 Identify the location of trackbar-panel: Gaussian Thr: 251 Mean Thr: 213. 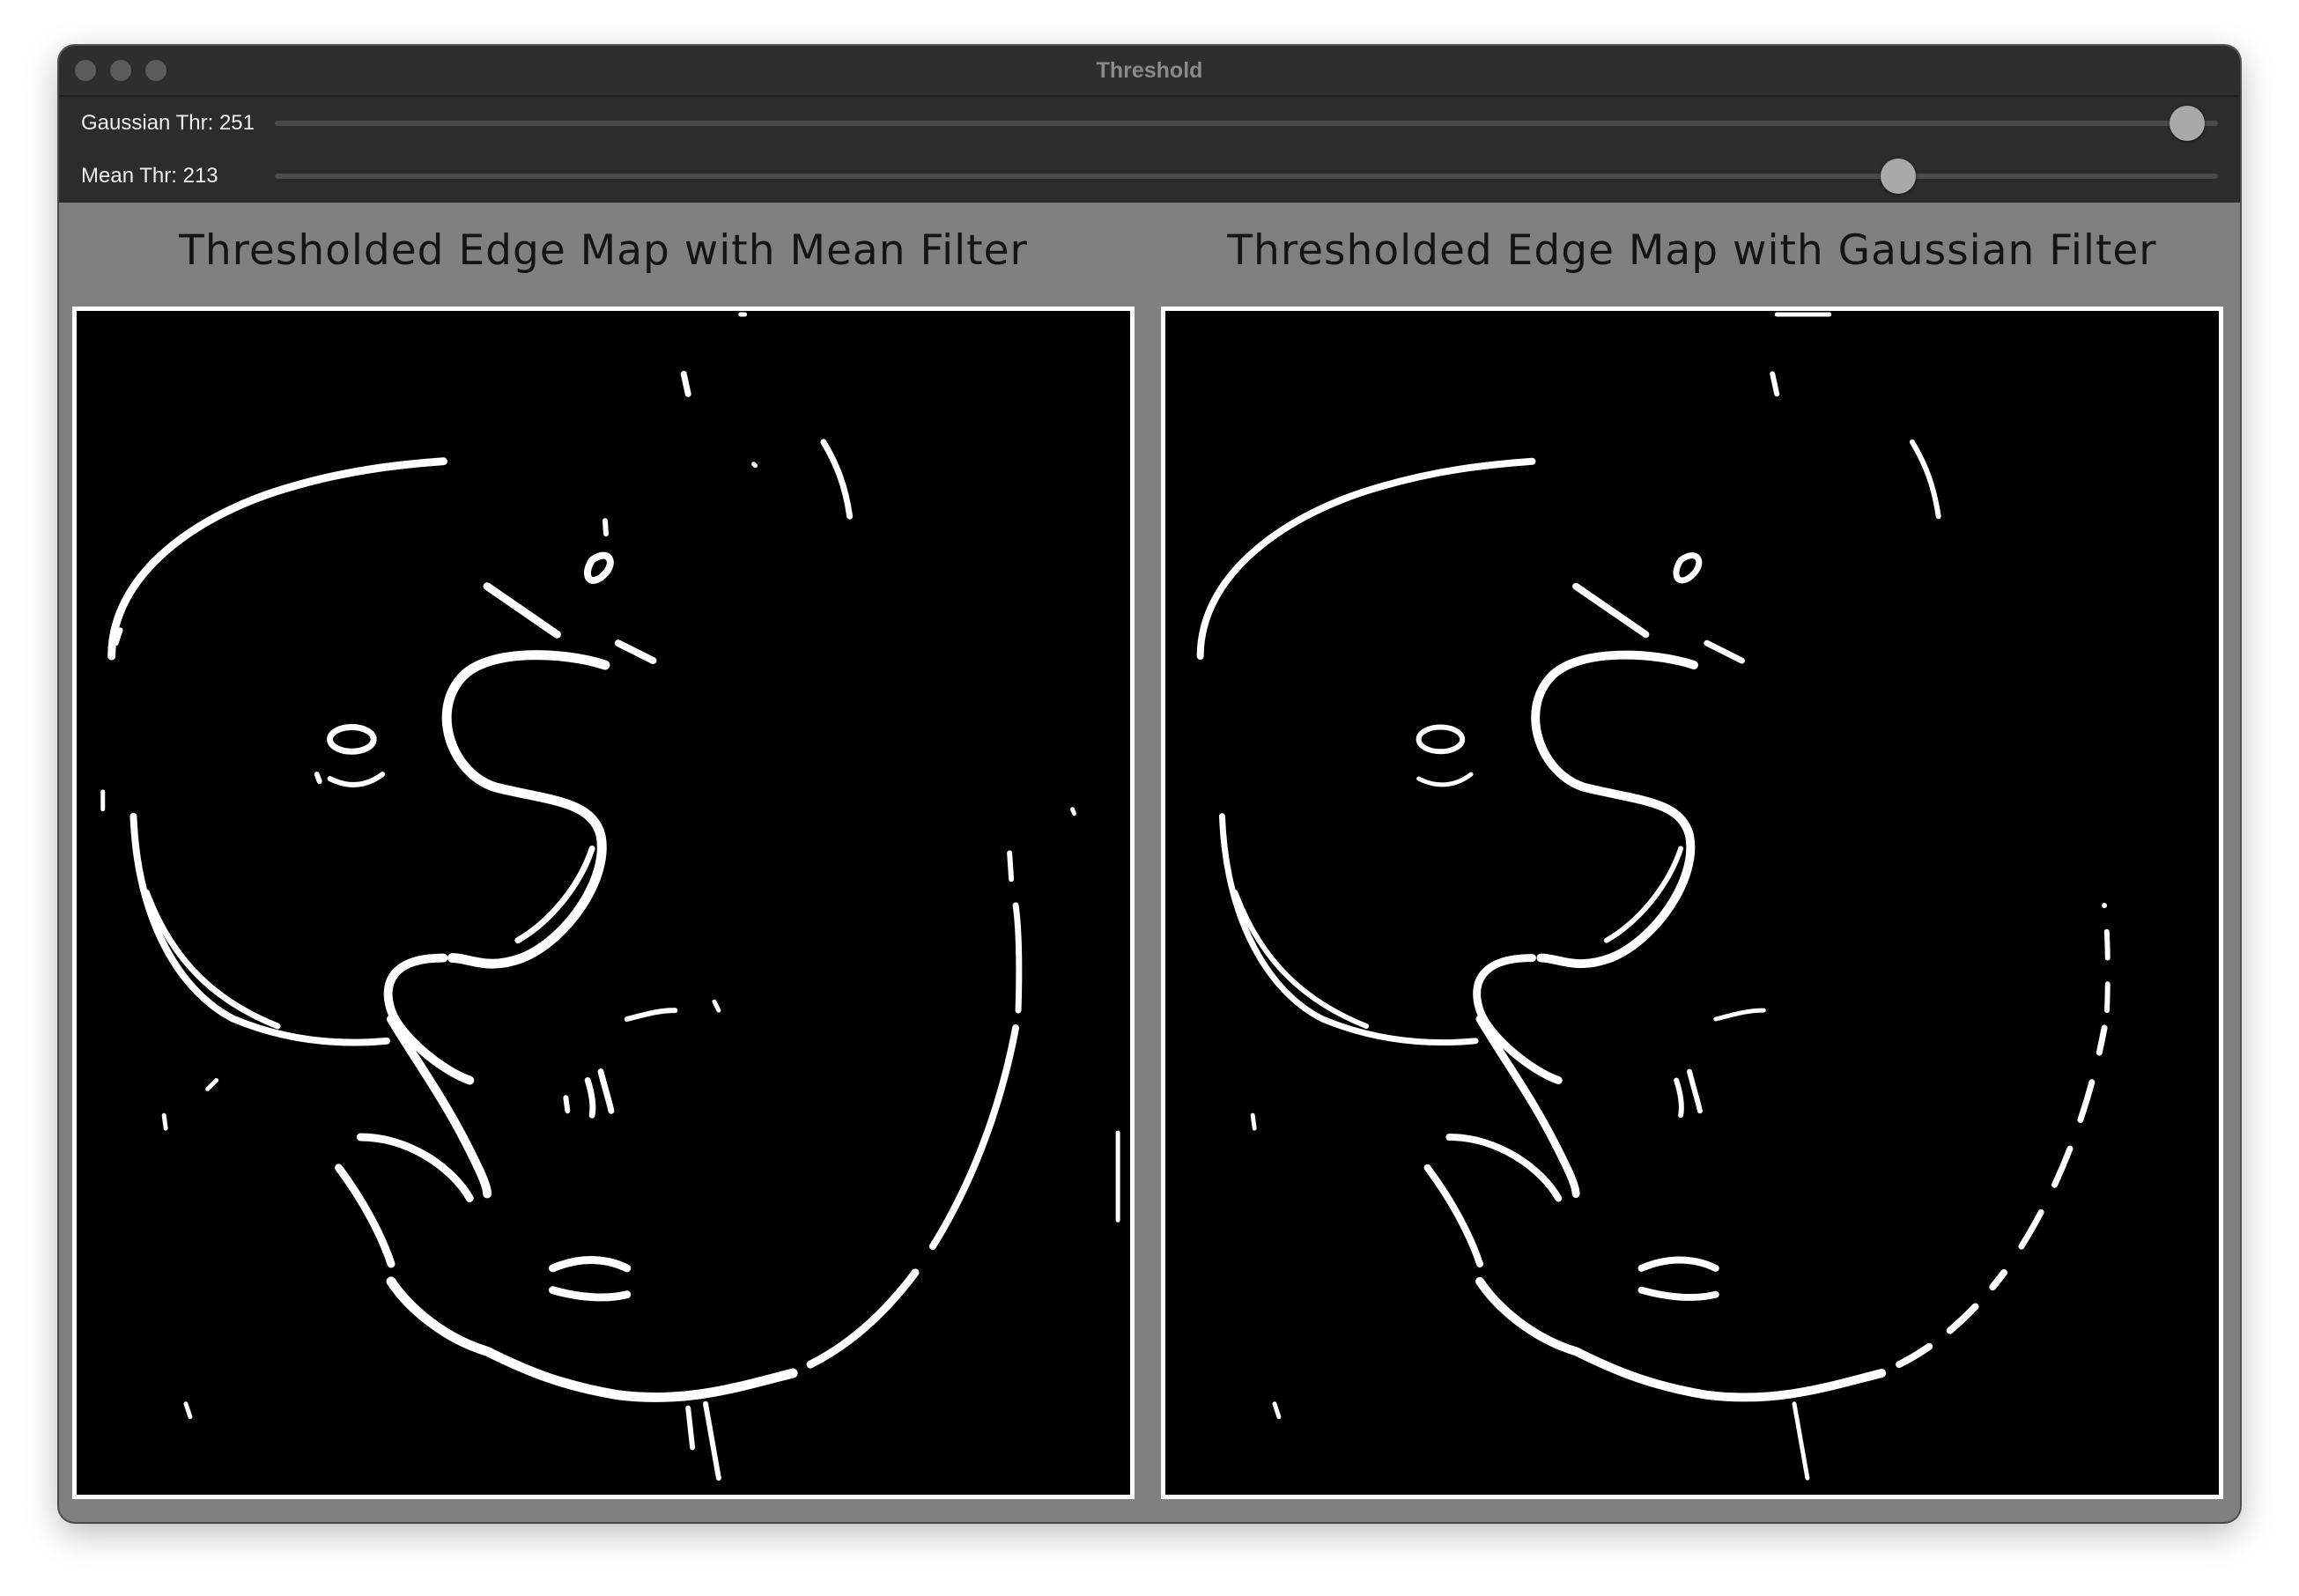
(1150, 150).